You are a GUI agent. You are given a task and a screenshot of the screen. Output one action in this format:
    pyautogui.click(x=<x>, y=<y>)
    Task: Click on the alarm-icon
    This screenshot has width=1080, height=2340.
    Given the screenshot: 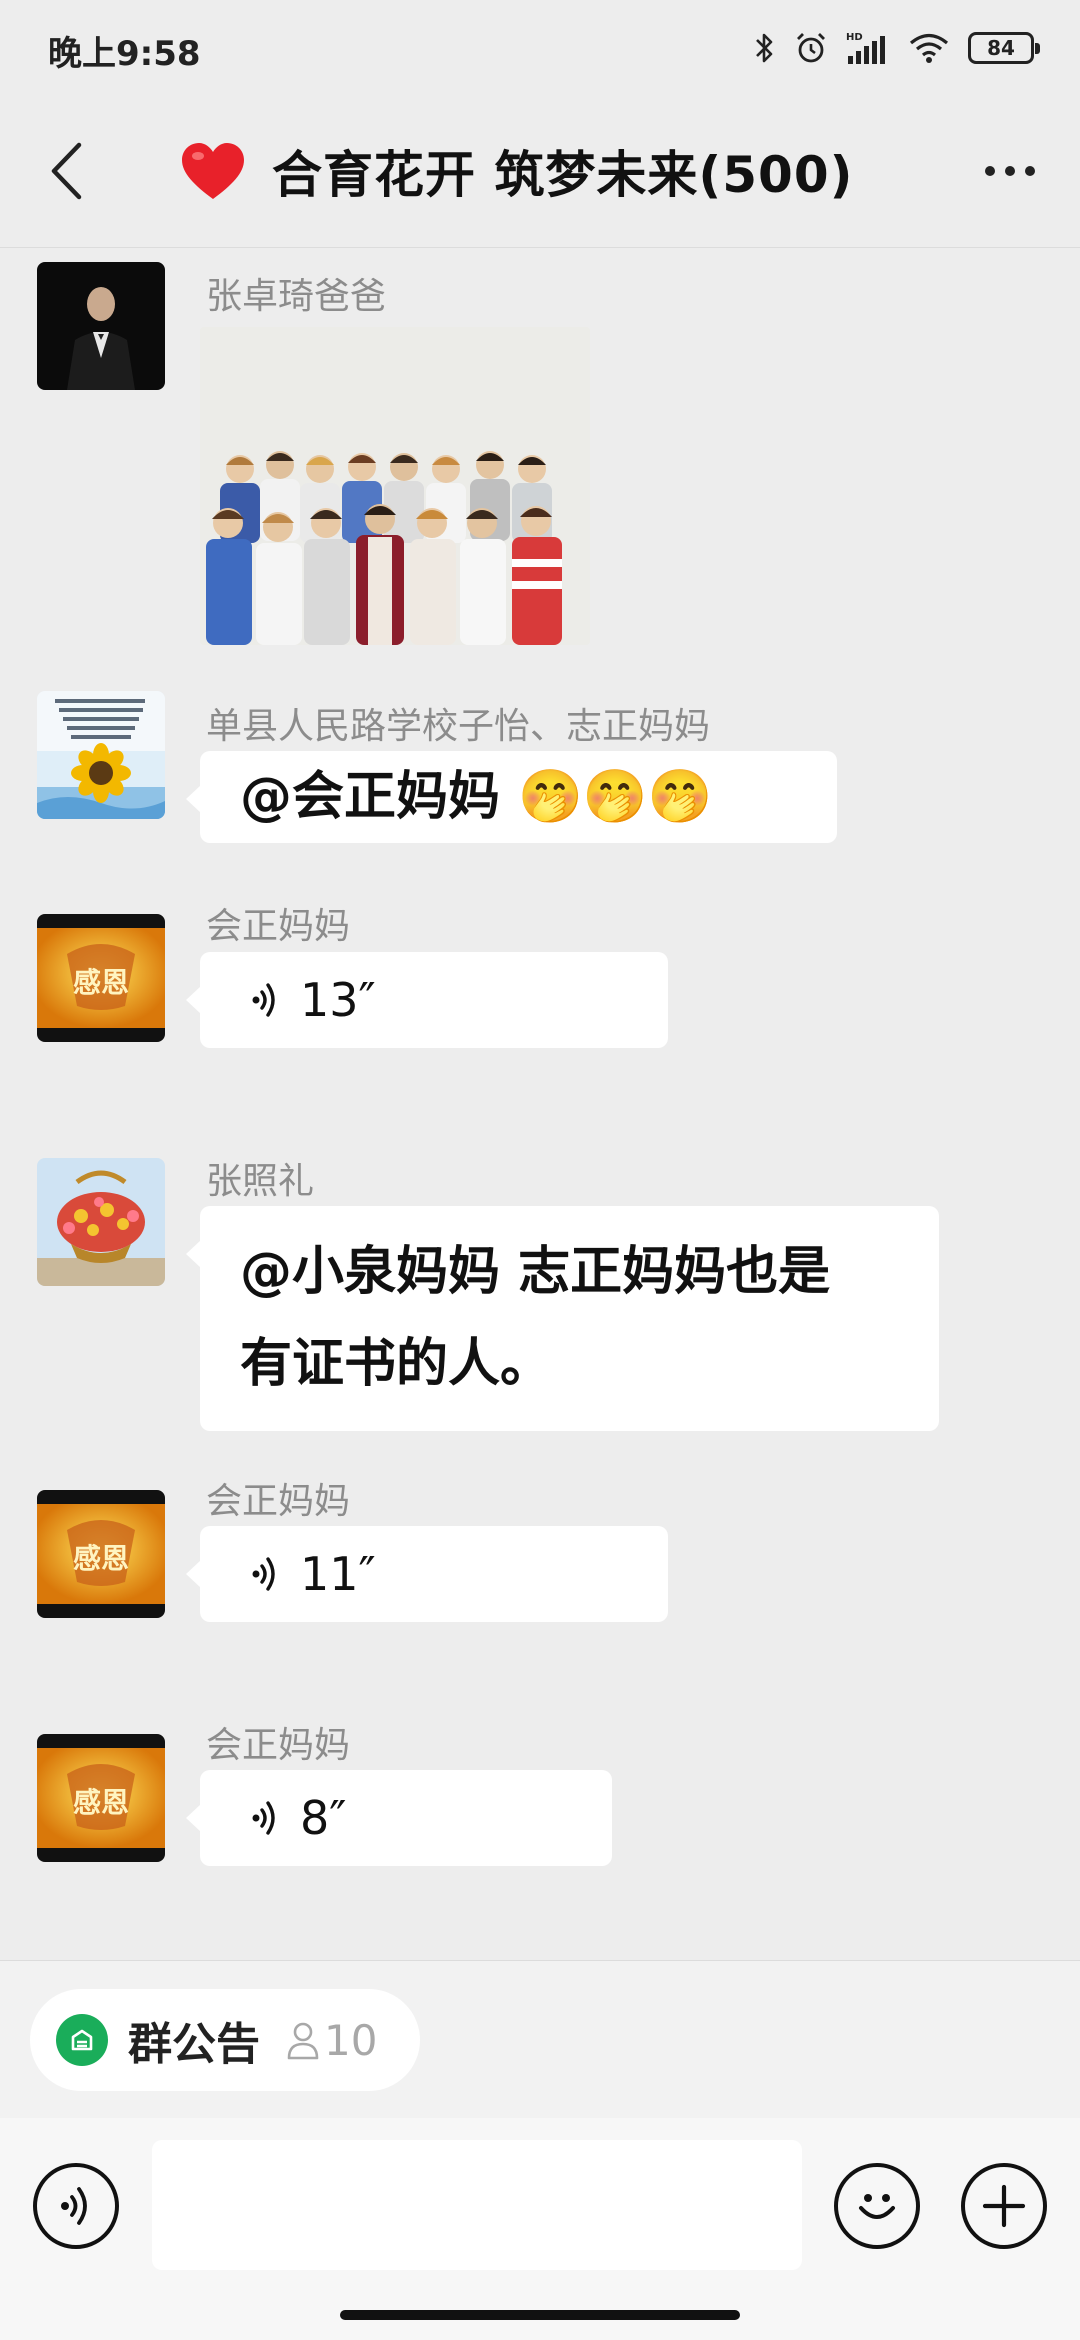 What is the action you would take?
    pyautogui.click(x=811, y=48)
    